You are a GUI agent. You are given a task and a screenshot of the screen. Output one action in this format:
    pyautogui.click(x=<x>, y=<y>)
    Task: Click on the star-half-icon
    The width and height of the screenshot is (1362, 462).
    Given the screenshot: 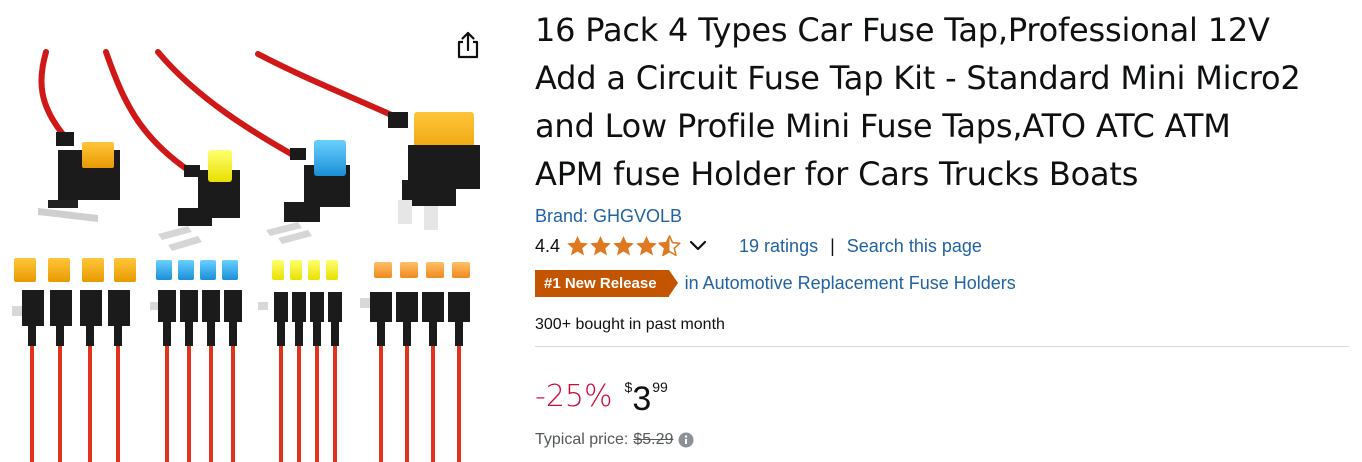 What is the action you would take?
    pyautogui.click(x=669, y=246)
    